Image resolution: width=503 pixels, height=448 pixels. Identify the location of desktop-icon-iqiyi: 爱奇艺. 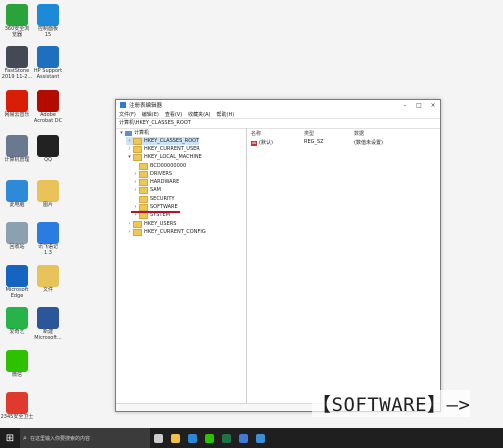
(17, 321).